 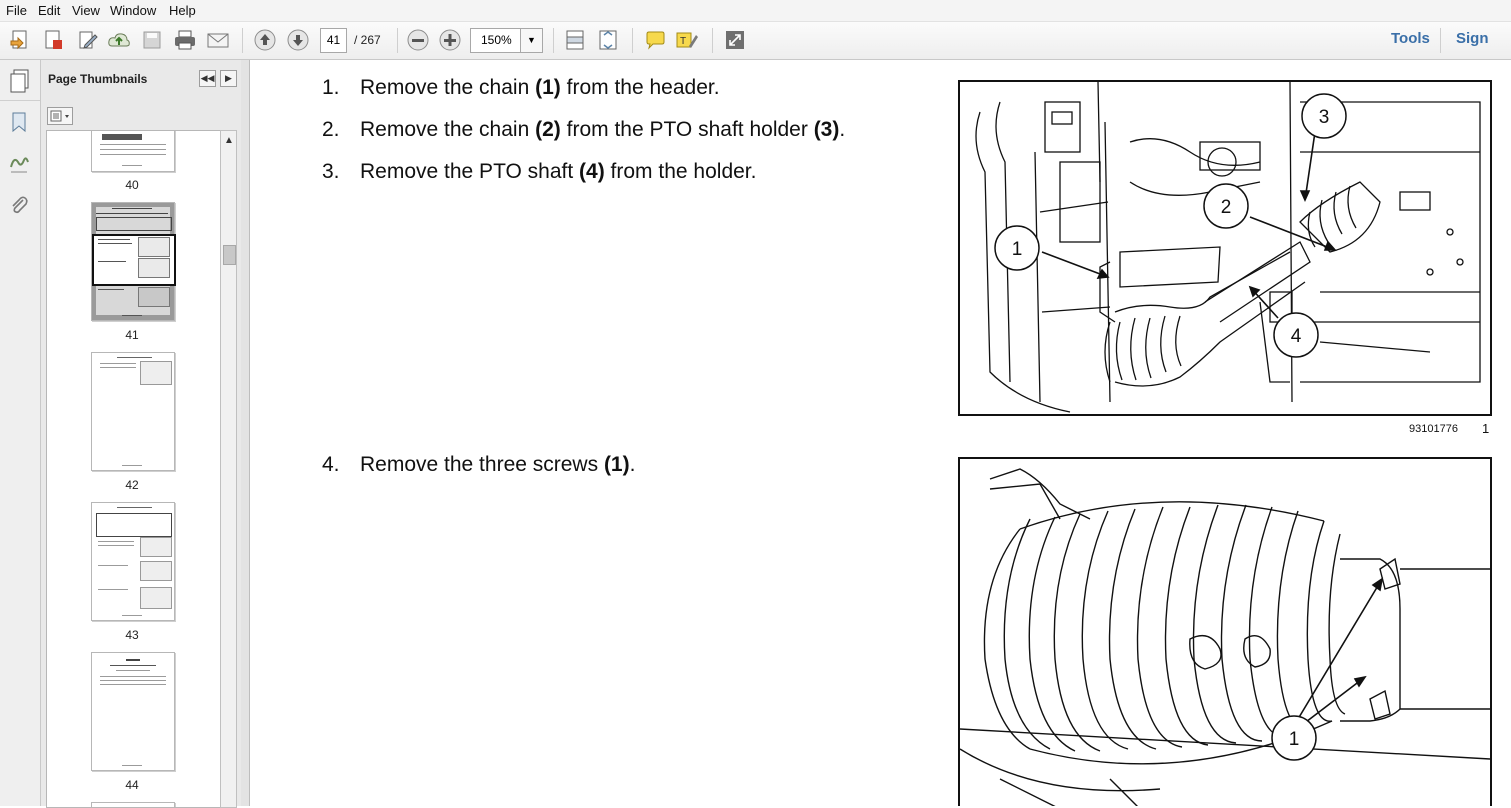 I want to click on edit-icon, so click(x=87, y=40).